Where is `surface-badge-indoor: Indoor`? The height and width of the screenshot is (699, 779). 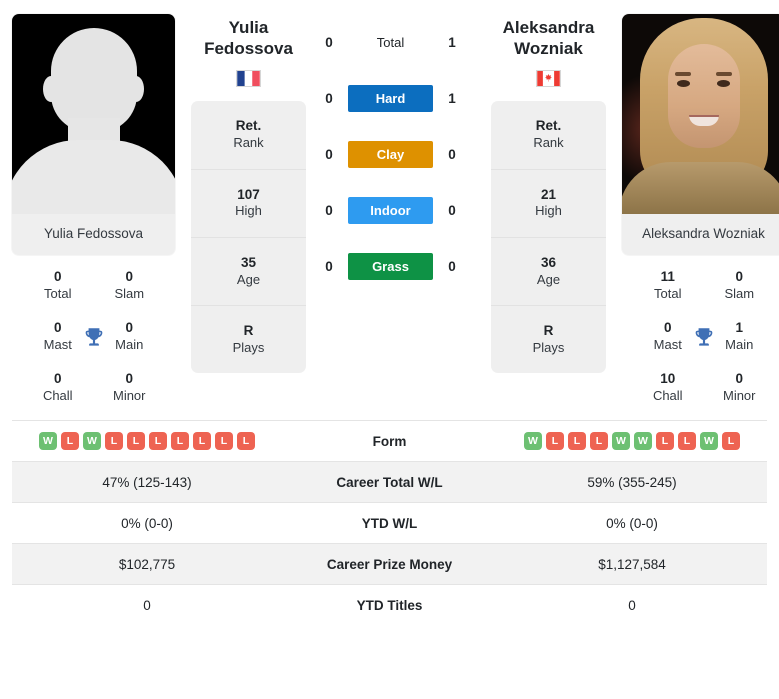
surface-badge-indoor: Indoor is located at coordinates (390, 210).